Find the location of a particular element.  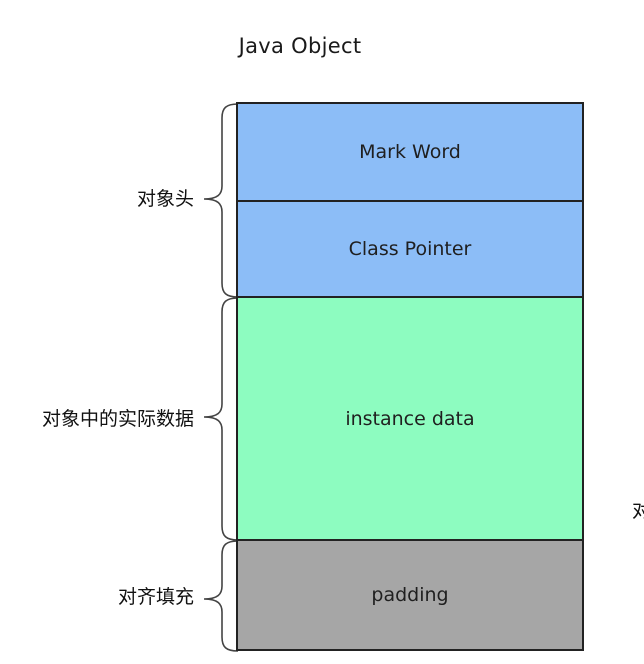

clipped-edge-text: 对 is located at coordinates (638, 511).